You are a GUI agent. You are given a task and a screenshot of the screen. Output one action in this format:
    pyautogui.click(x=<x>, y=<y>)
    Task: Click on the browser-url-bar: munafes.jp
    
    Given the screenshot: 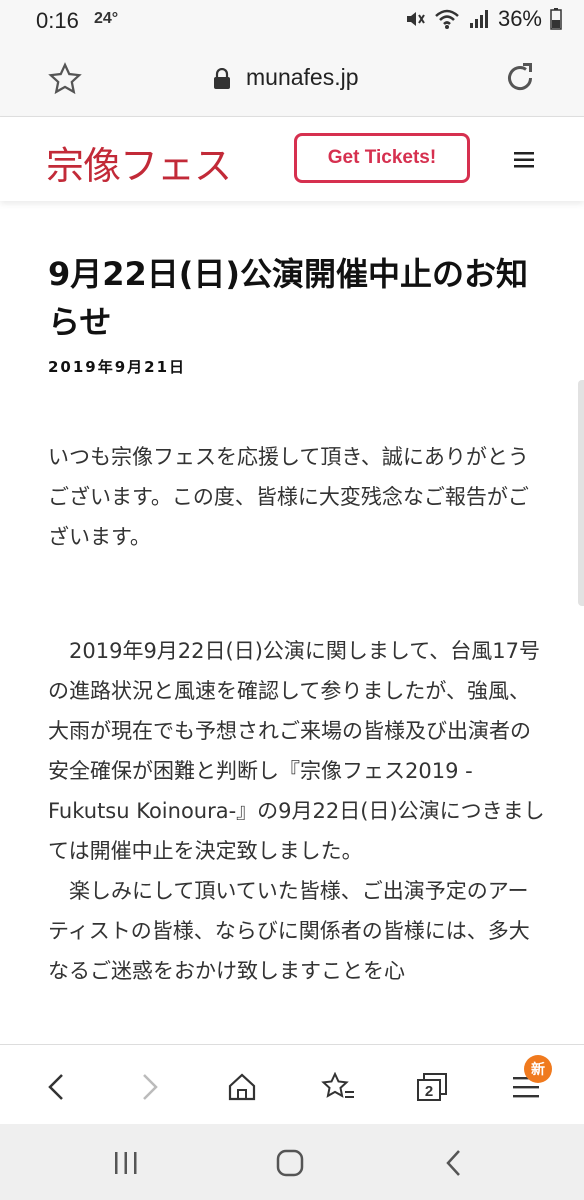 What is the action you would take?
    pyautogui.click(x=292, y=80)
    